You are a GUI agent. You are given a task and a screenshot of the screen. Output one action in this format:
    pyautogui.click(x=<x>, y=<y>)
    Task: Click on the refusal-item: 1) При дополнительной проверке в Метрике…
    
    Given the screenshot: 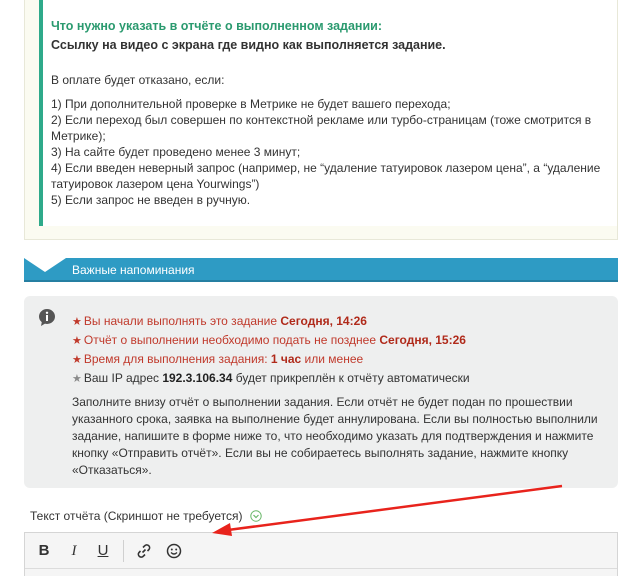 What is the action you would take?
    pyautogui.click(x=251, y=104)
    